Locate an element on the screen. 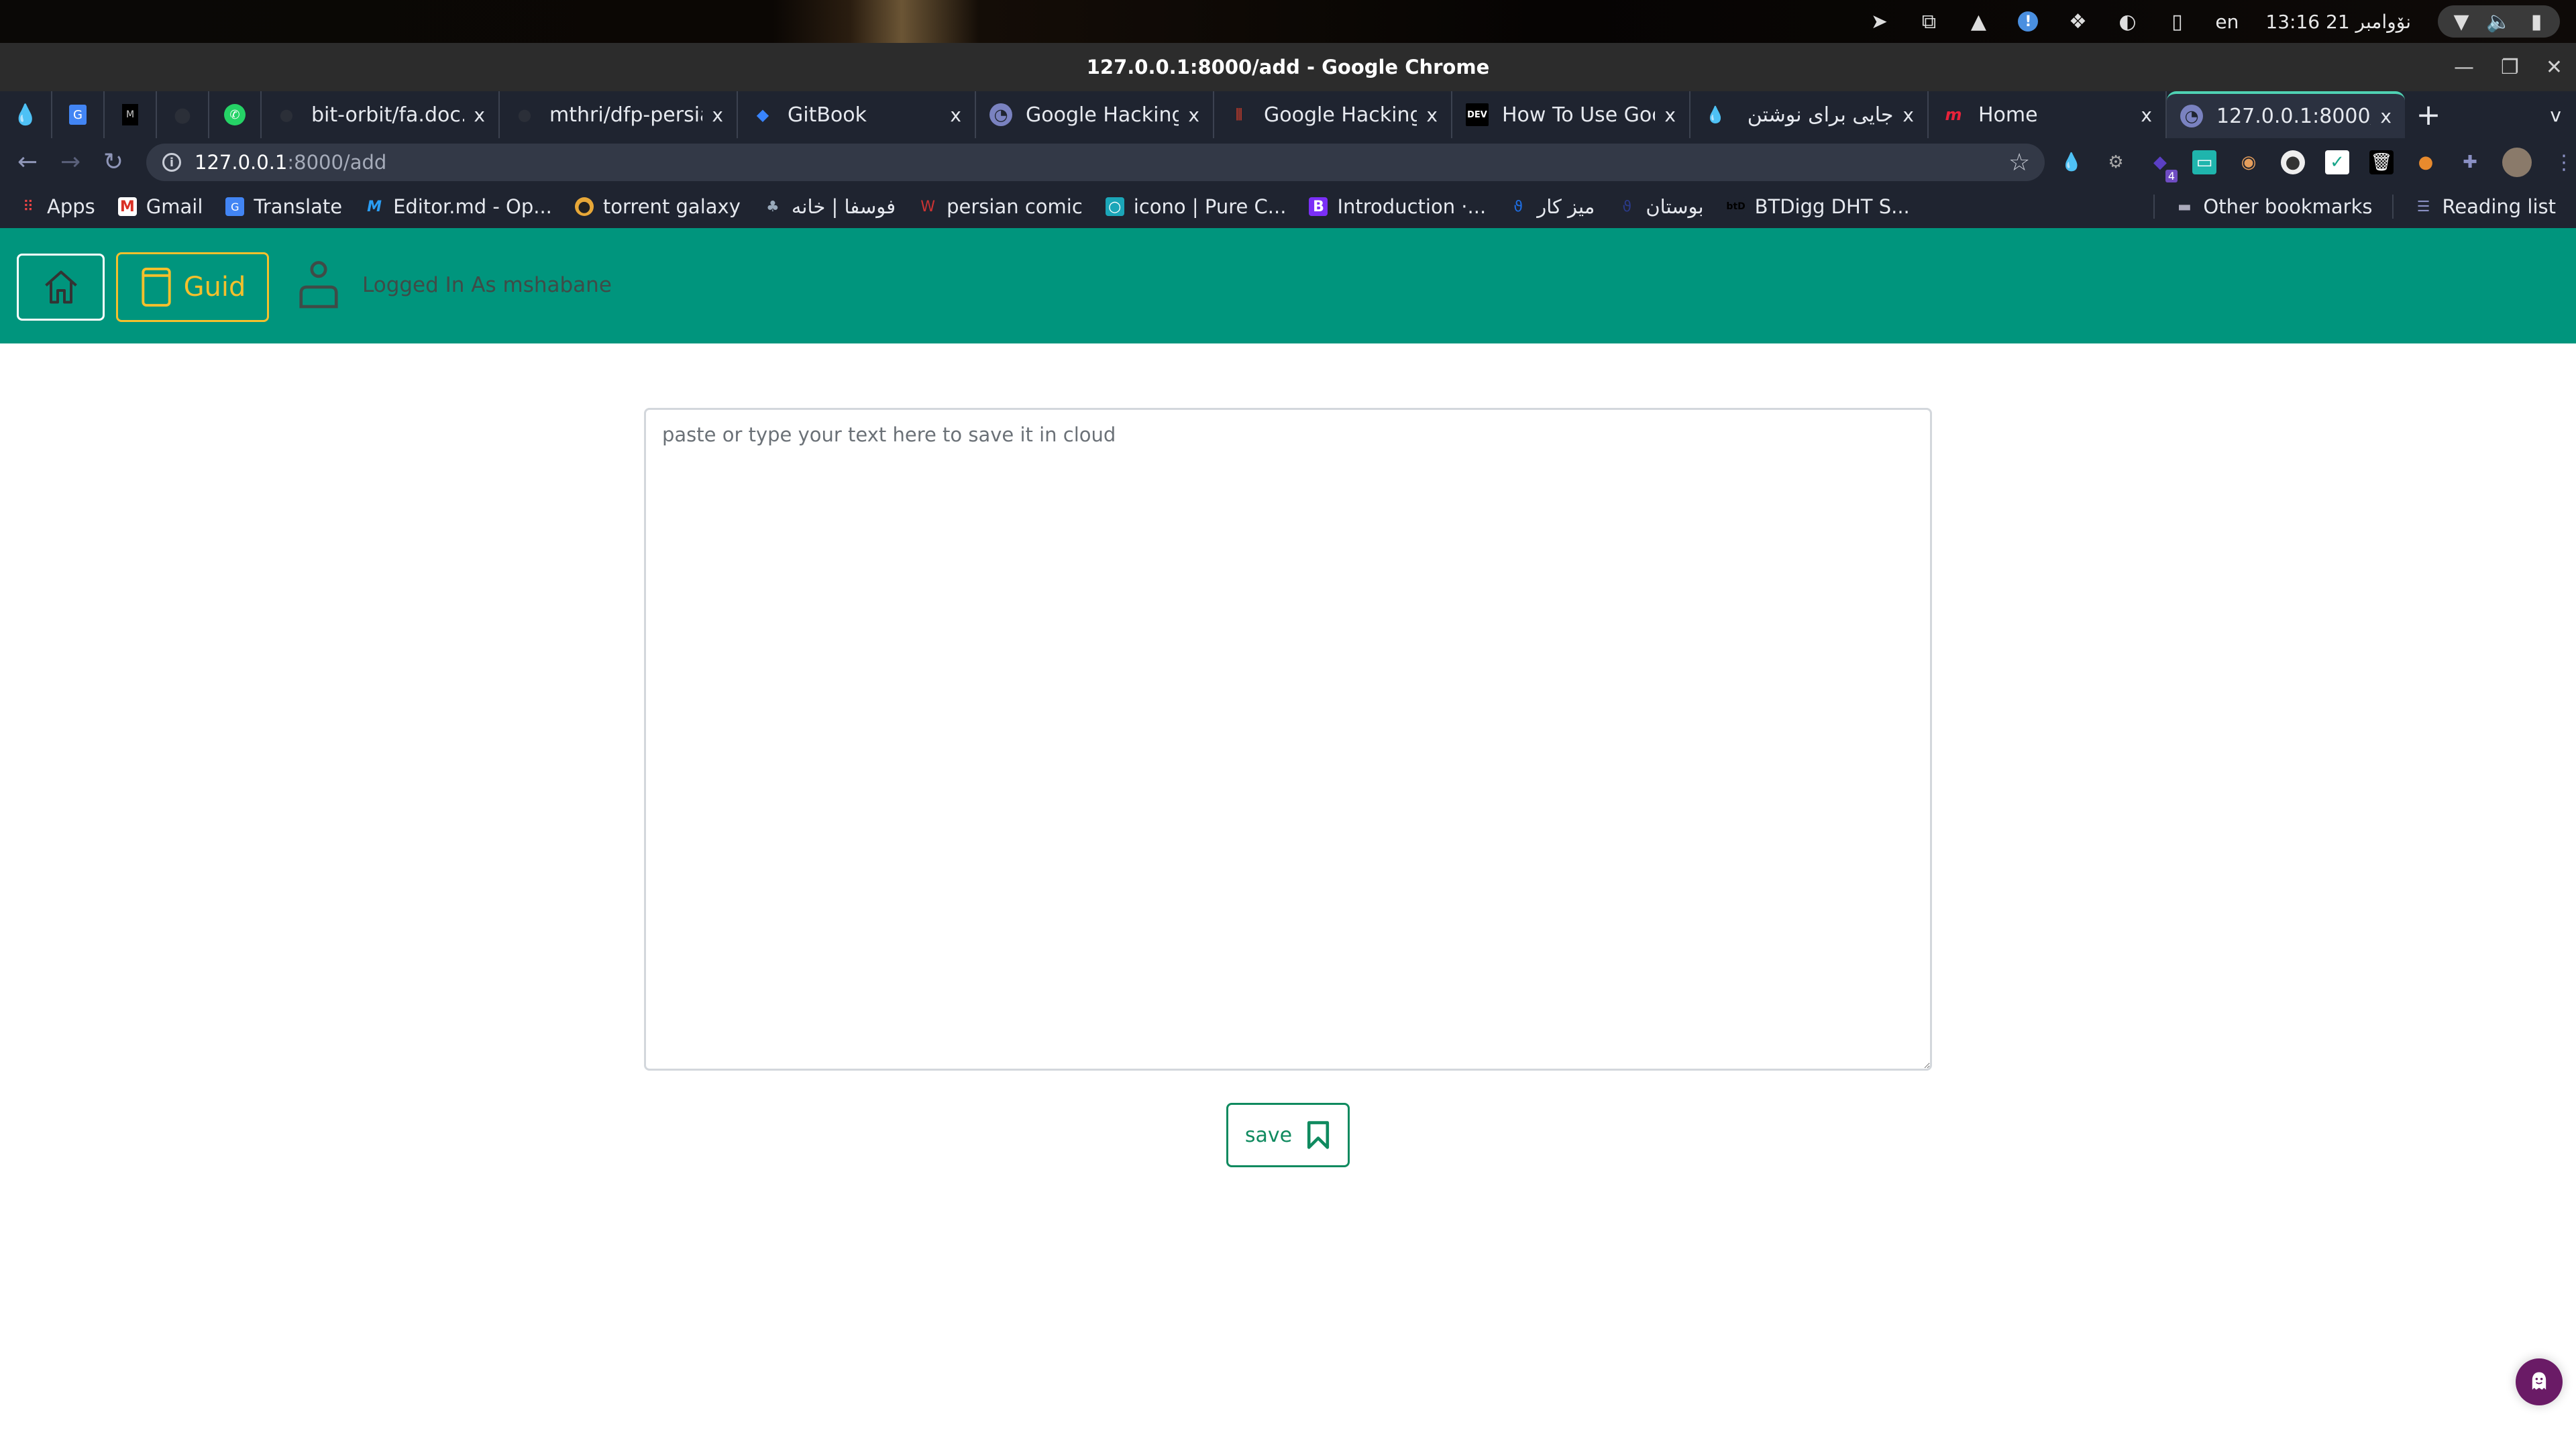 This screenshot has width=2576, height=1449. m-logo-icon: m is located at coordinates (1953, 114).